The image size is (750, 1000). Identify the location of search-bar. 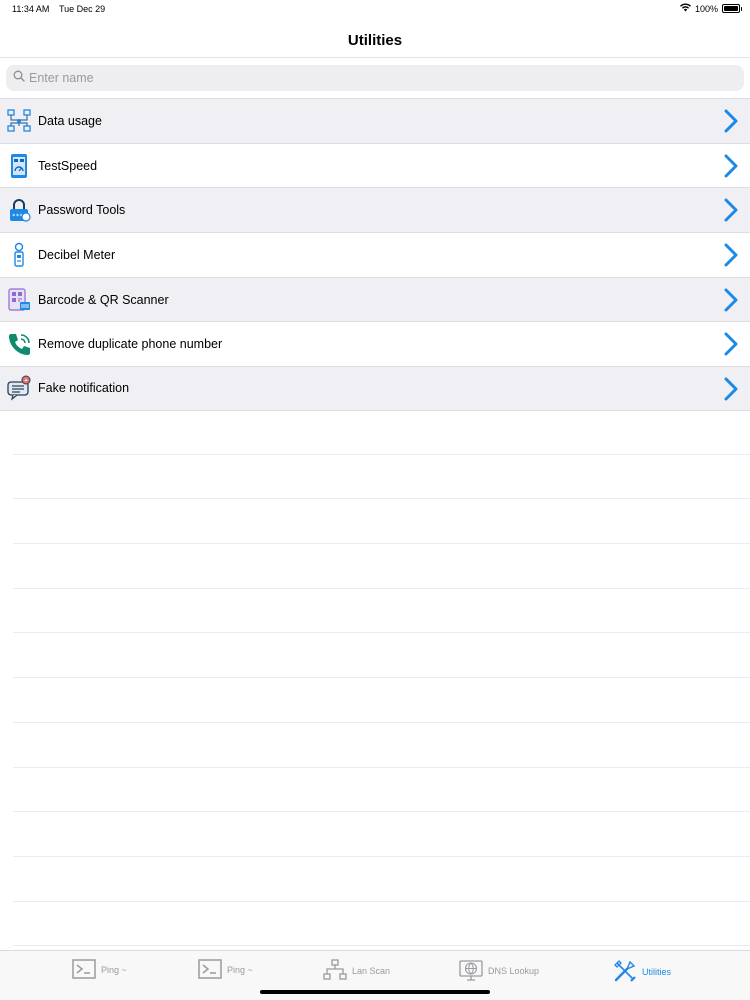
(375, 78).